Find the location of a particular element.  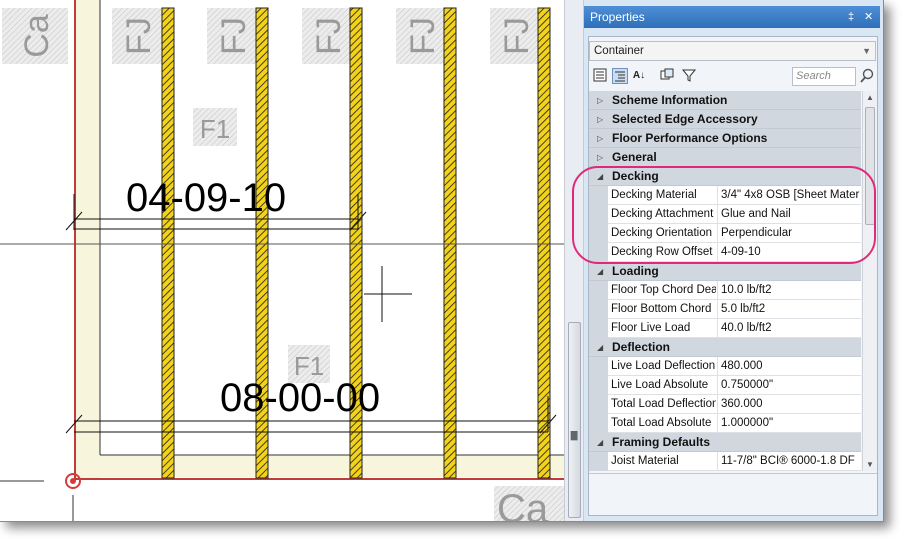

property-name: Floor Top Chord Dead is located at coordinates (663, 290).